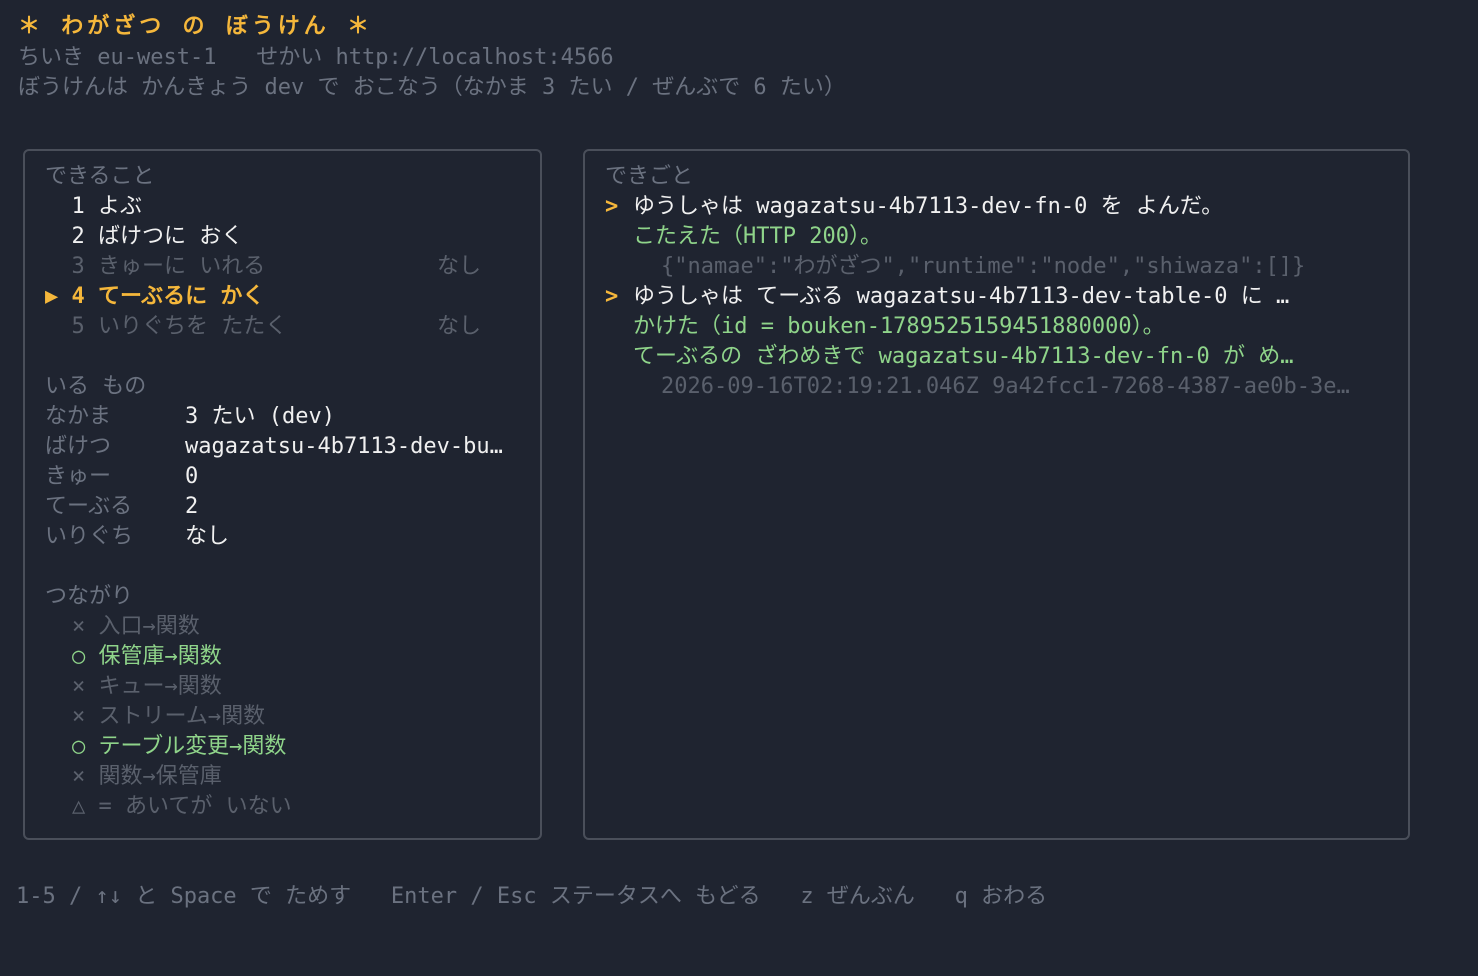 This screenshot has height=976, width=1478. Describe the element at coordinates (195, 806) in the screenshot. I see `connection-label: = あいてが いない` at that location.